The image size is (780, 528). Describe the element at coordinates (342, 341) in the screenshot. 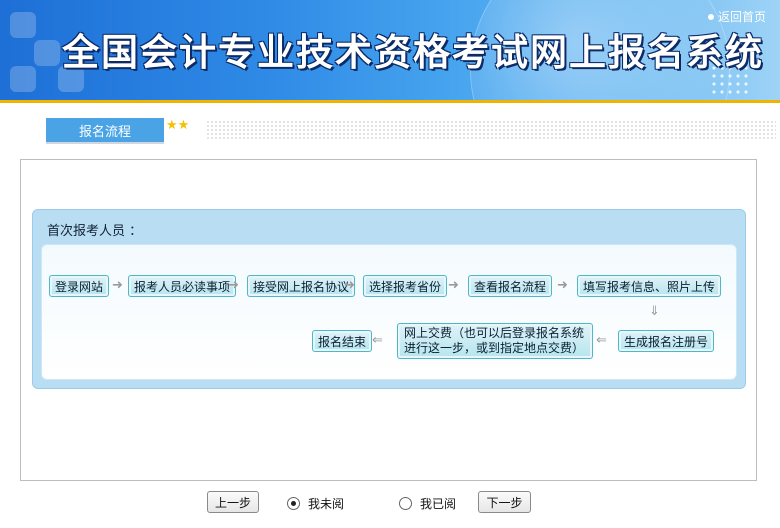

I see `step-registration-end: 报名结束` at that location.